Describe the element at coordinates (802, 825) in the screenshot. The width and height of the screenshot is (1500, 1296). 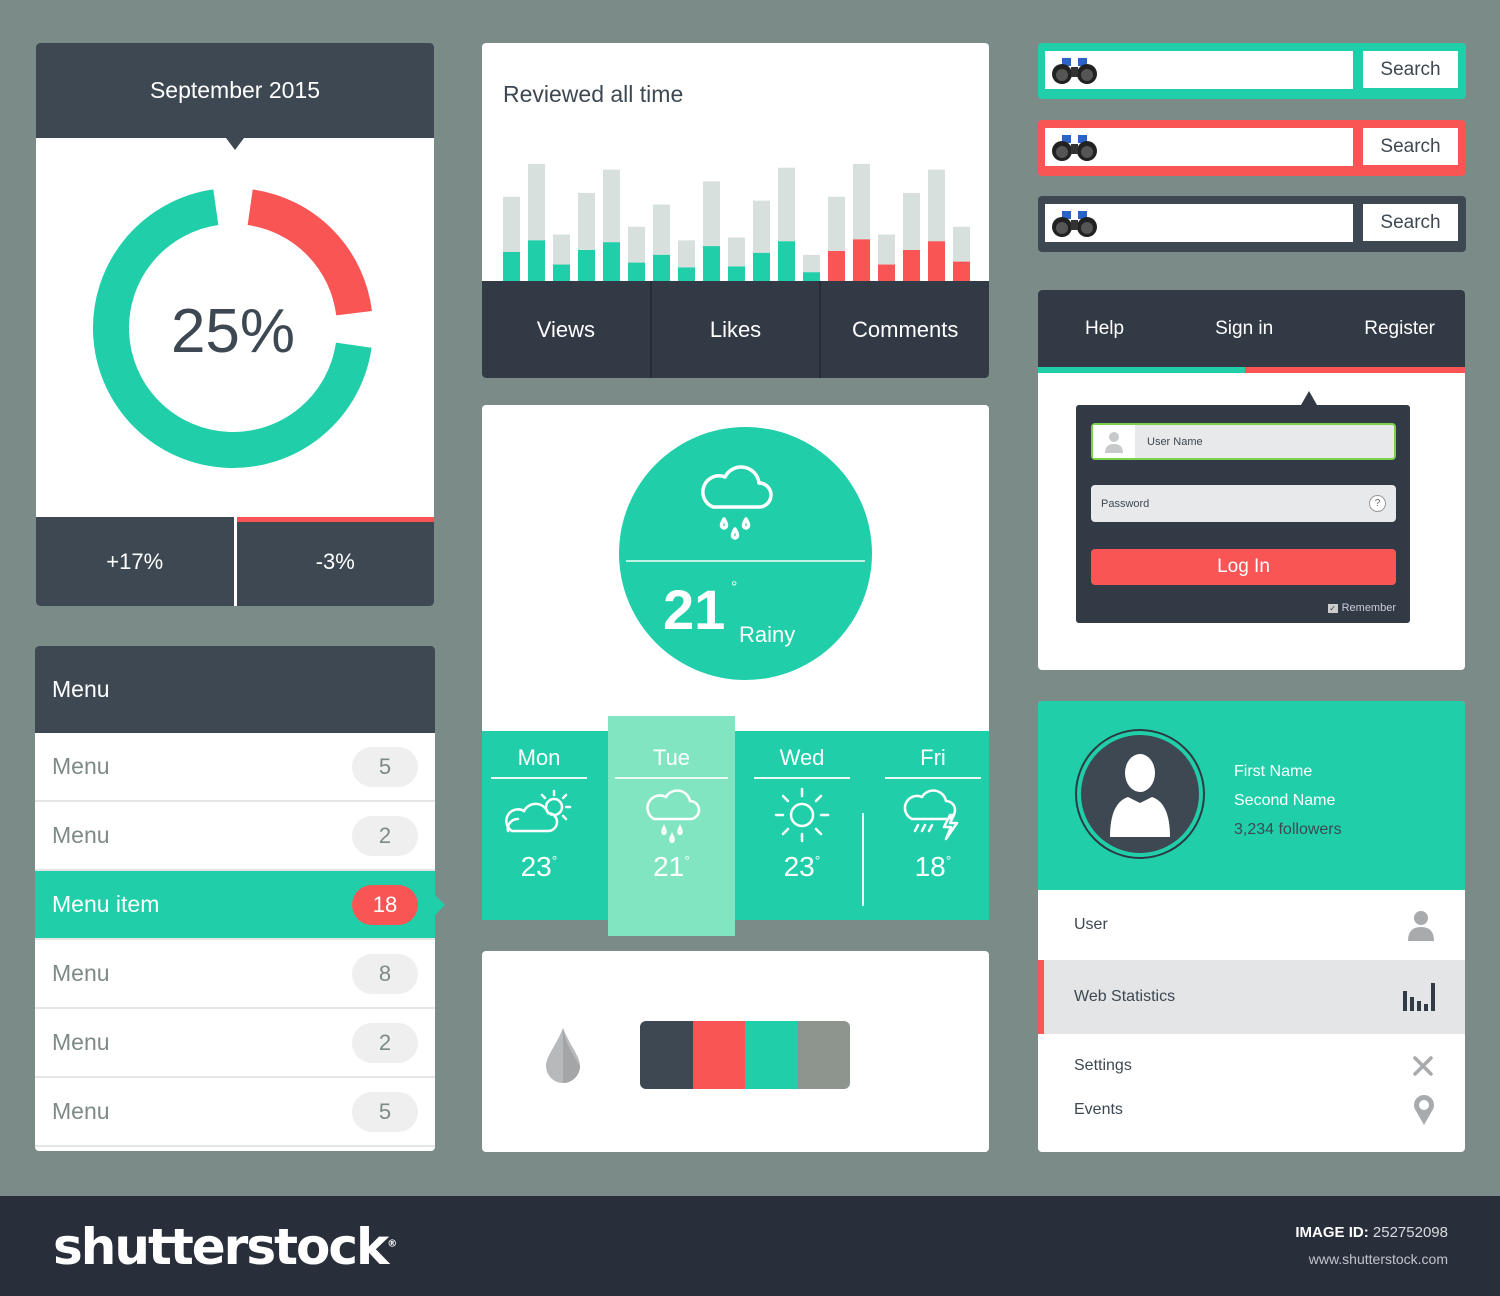
I see `forecast-day-wed: Wed 23°` at that location.